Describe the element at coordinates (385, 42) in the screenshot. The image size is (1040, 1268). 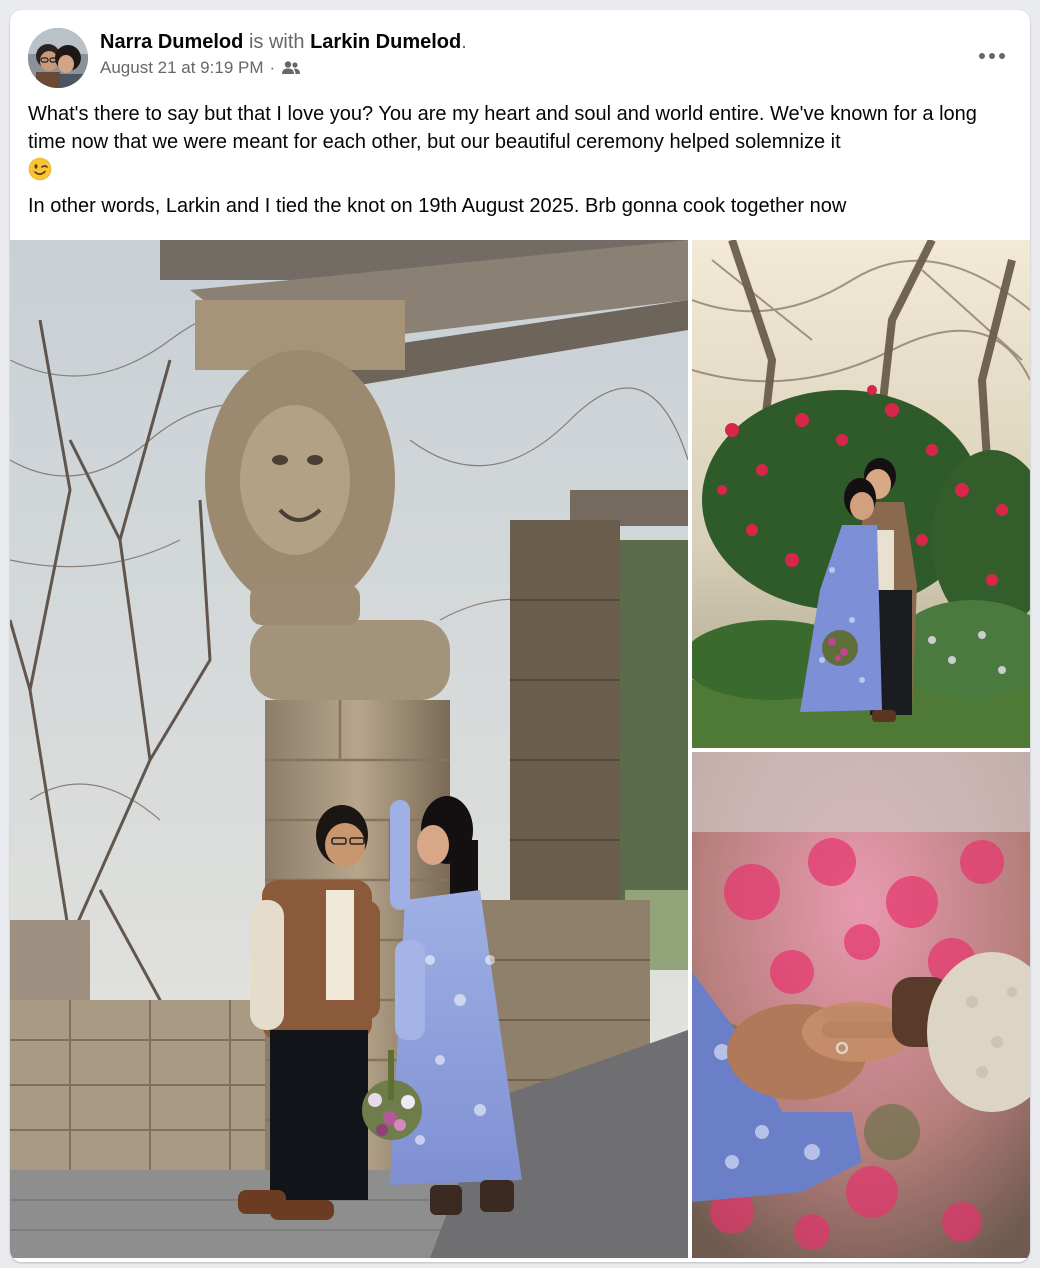
I see `tagged-name: Larkin Dumelod` at that location.